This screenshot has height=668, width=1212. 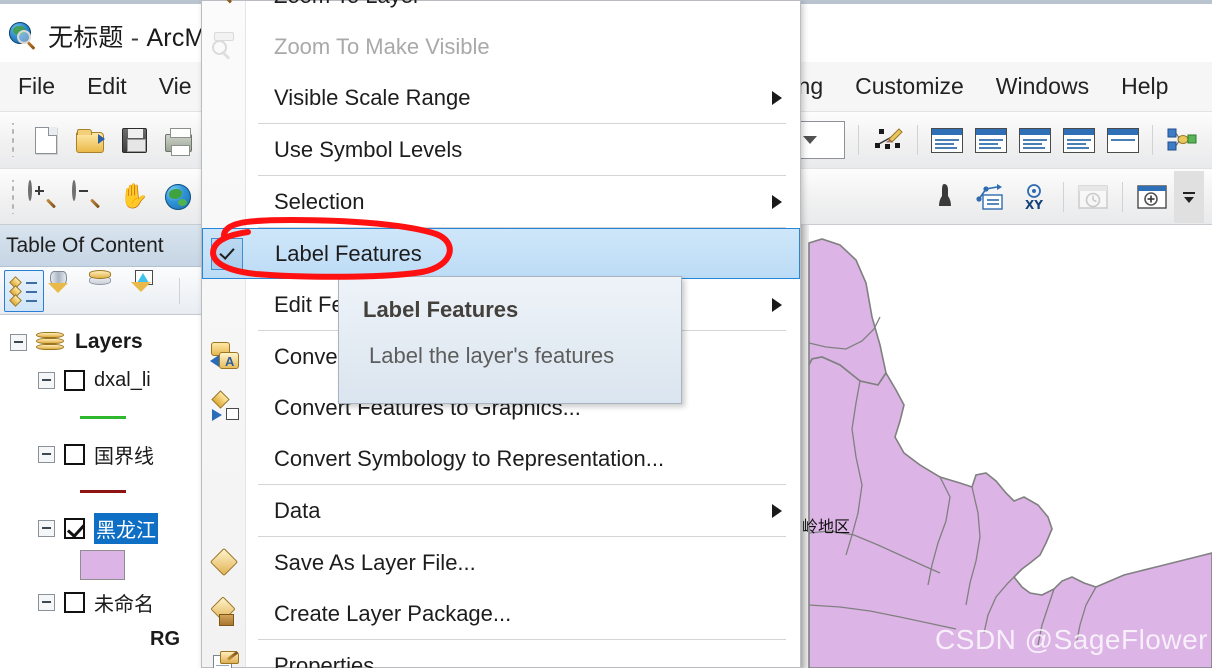 What do you see at coordinates (1144, 86) in the screenshot?
I see `menu-help: Help` at bounding box center [1144, 86].